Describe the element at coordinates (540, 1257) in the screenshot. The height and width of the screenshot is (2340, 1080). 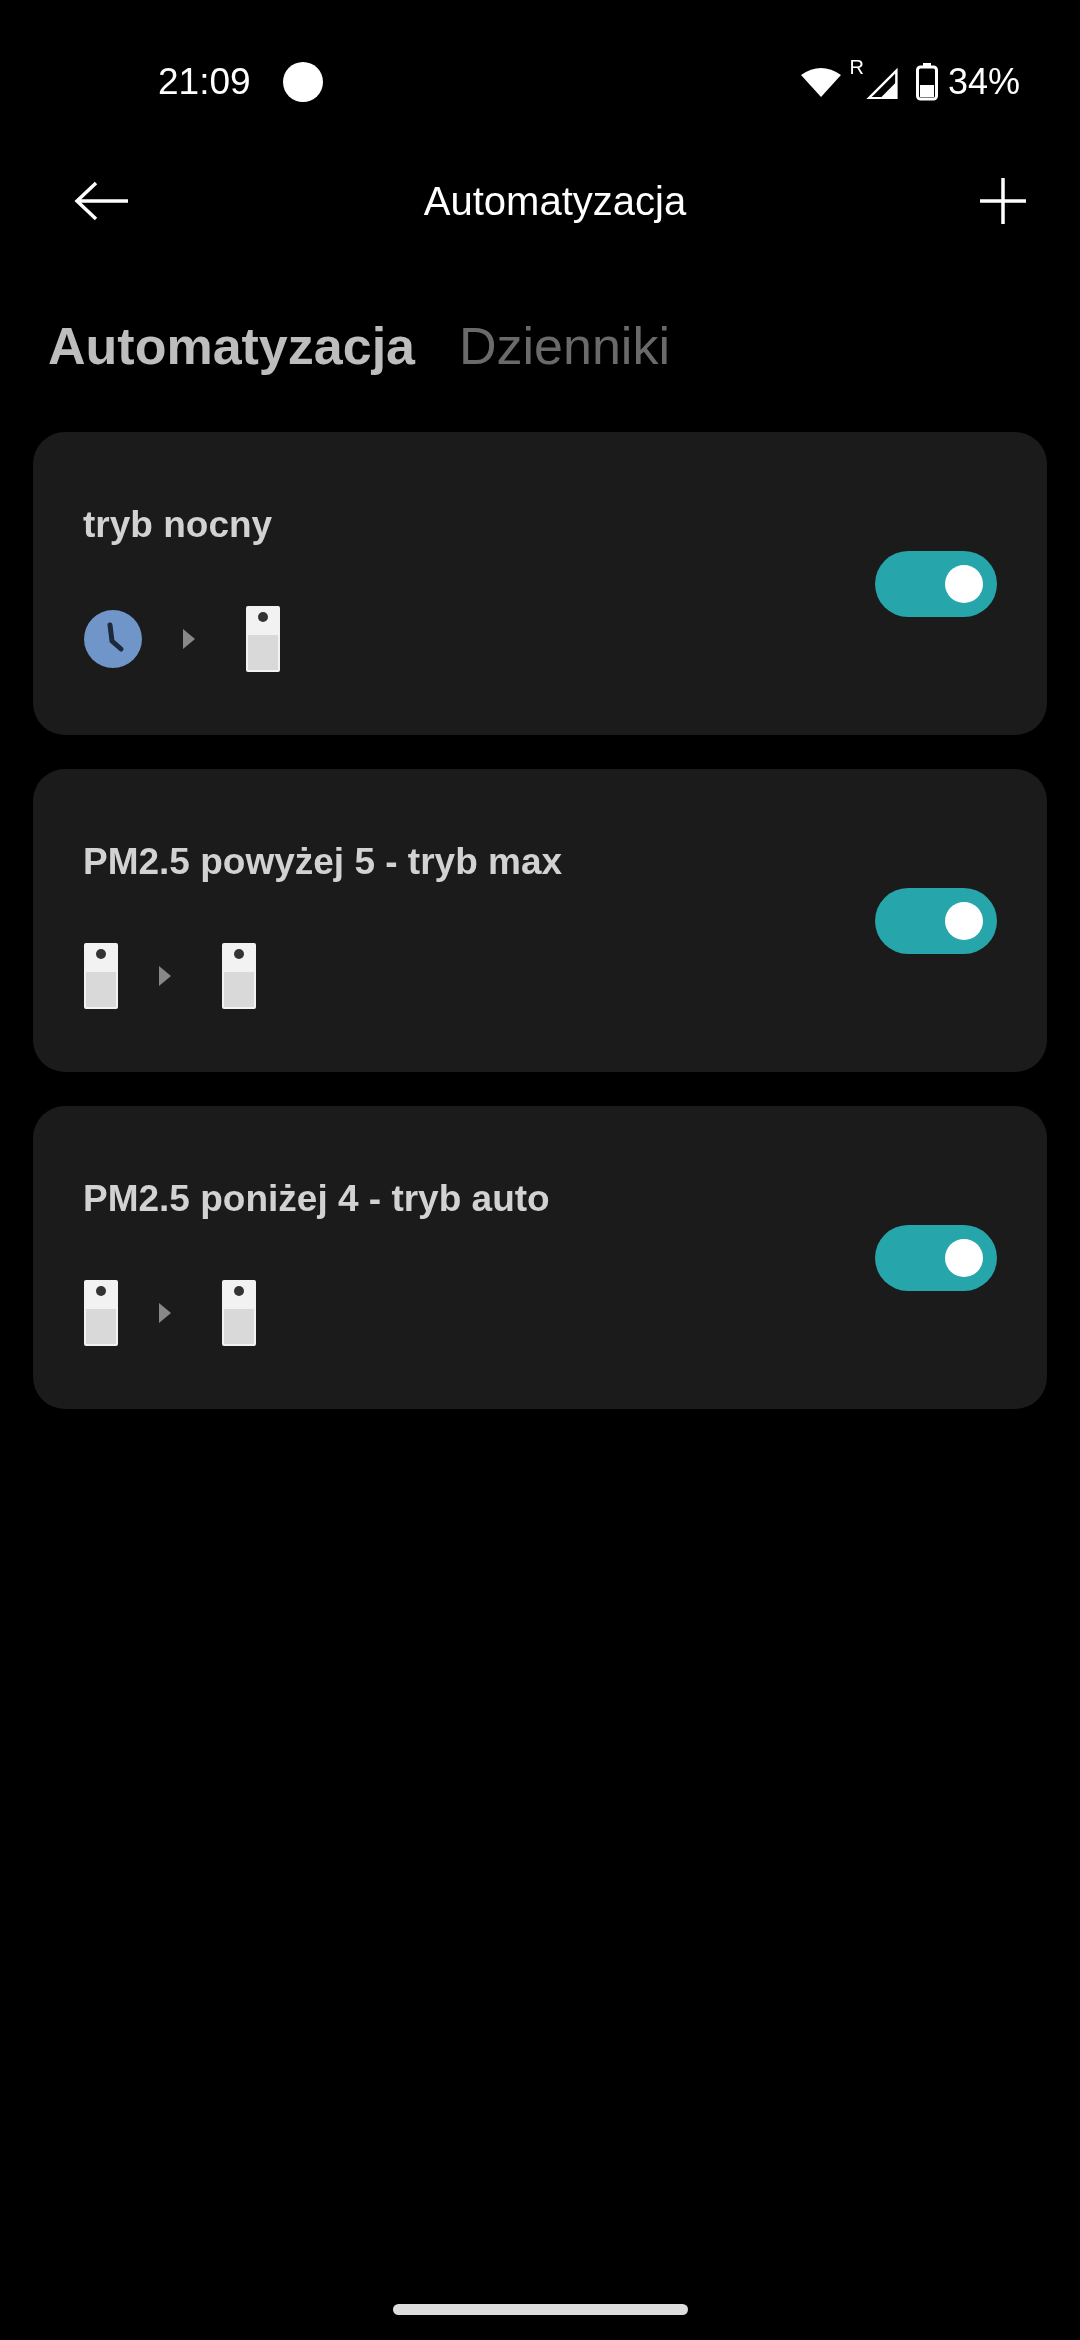
I see `automation-card: PM2.5 poniżej 4 - tryb auto` at that location.